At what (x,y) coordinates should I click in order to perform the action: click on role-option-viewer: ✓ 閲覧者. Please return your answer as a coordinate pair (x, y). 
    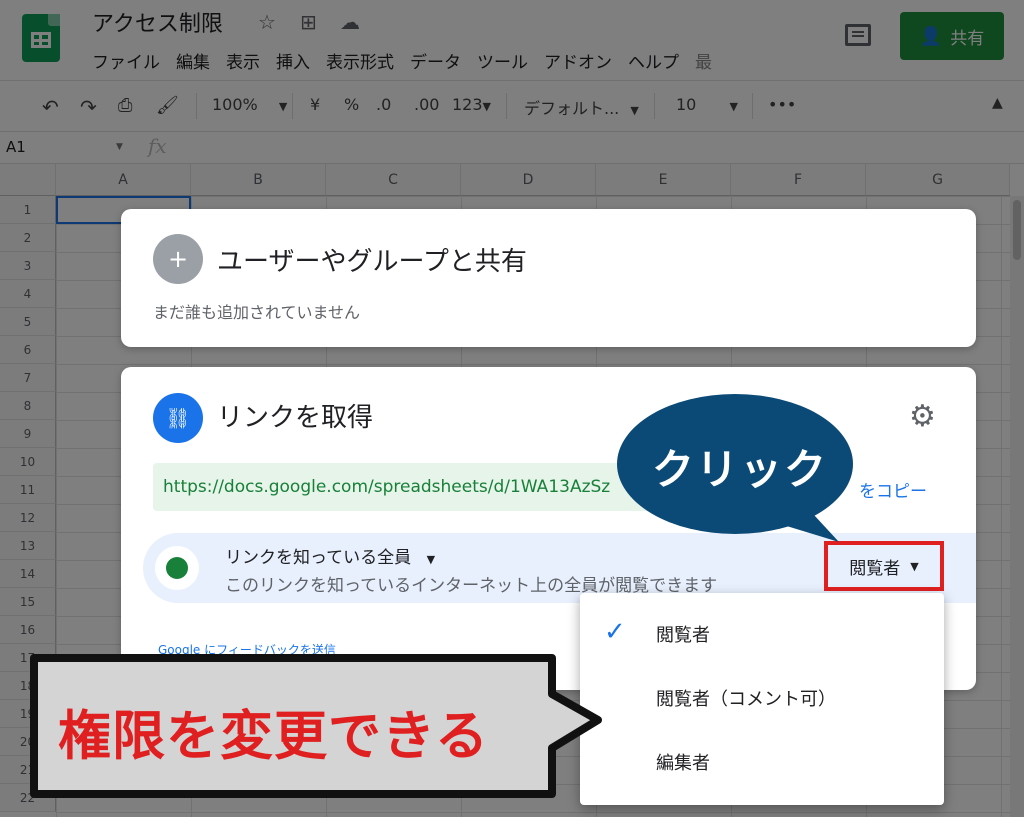
    Looking at the image, I should click on (762, 633).